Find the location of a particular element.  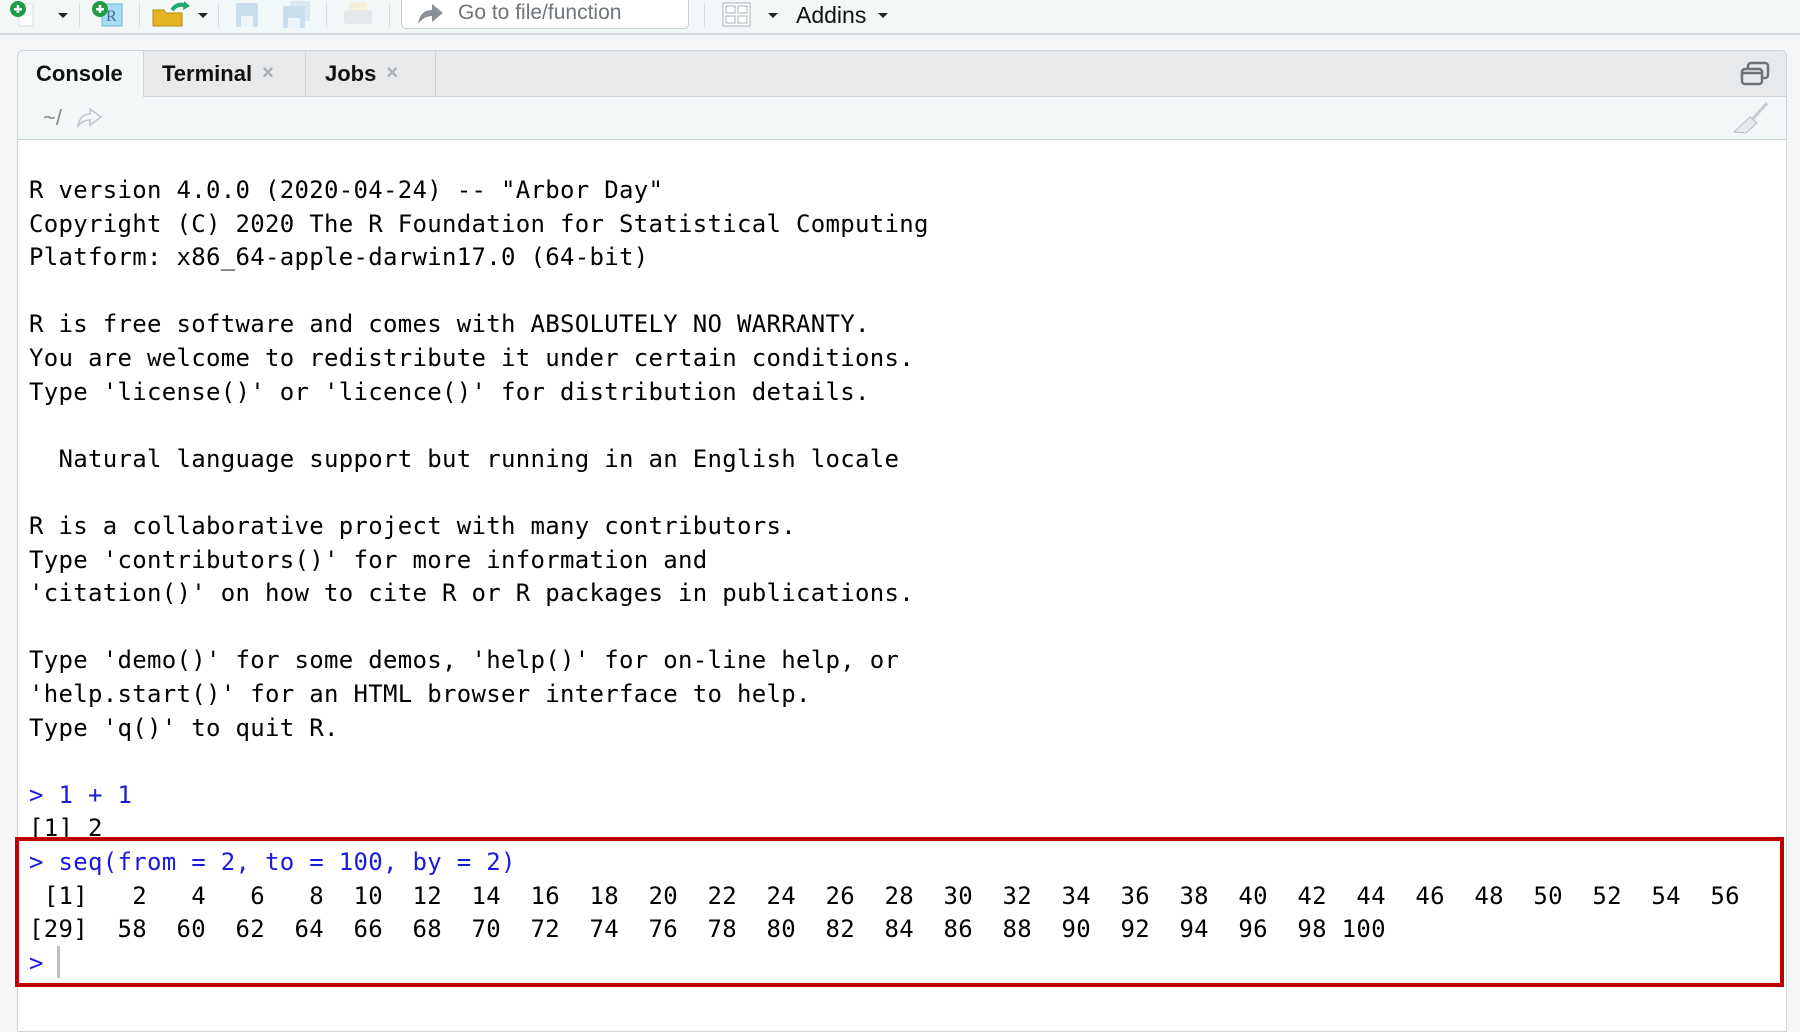

go-to-arrow-icon is located at coordinates (430, 14).